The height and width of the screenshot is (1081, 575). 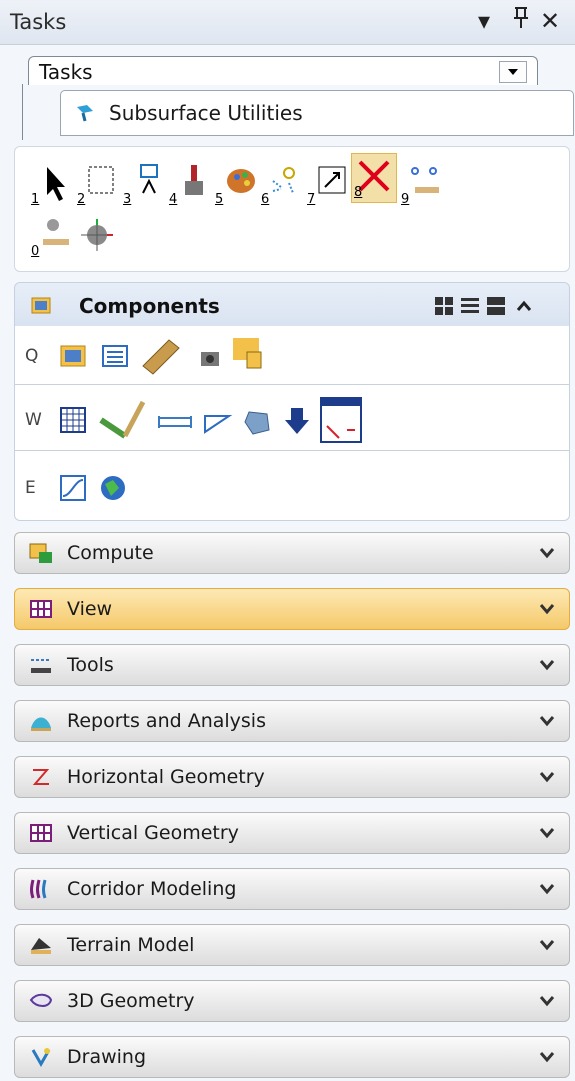 I want to click on icon-view-icon, so click(x=444, y=308).